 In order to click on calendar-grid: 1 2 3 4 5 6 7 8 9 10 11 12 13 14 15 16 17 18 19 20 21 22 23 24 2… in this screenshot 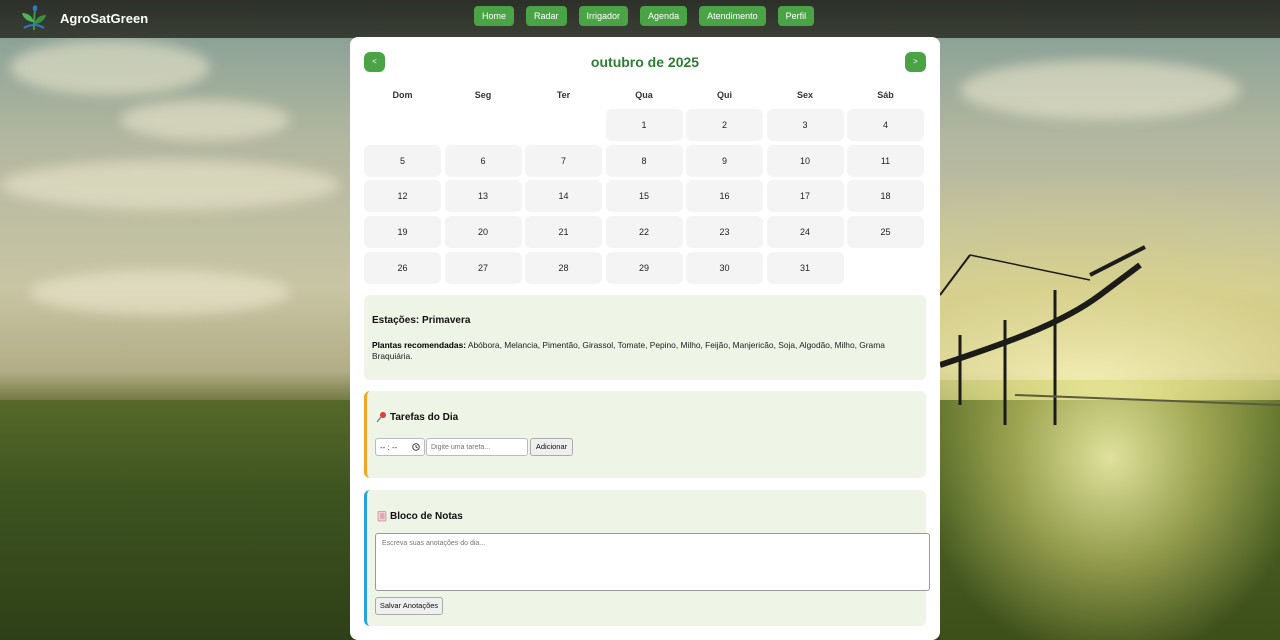, I will do `click(645, 196)`.